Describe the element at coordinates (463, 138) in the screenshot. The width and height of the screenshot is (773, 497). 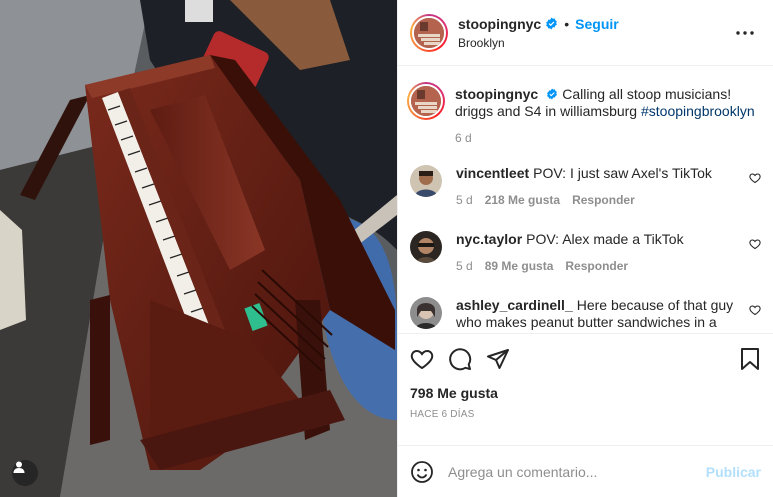
I see `caption-age: 6 d` at that location.